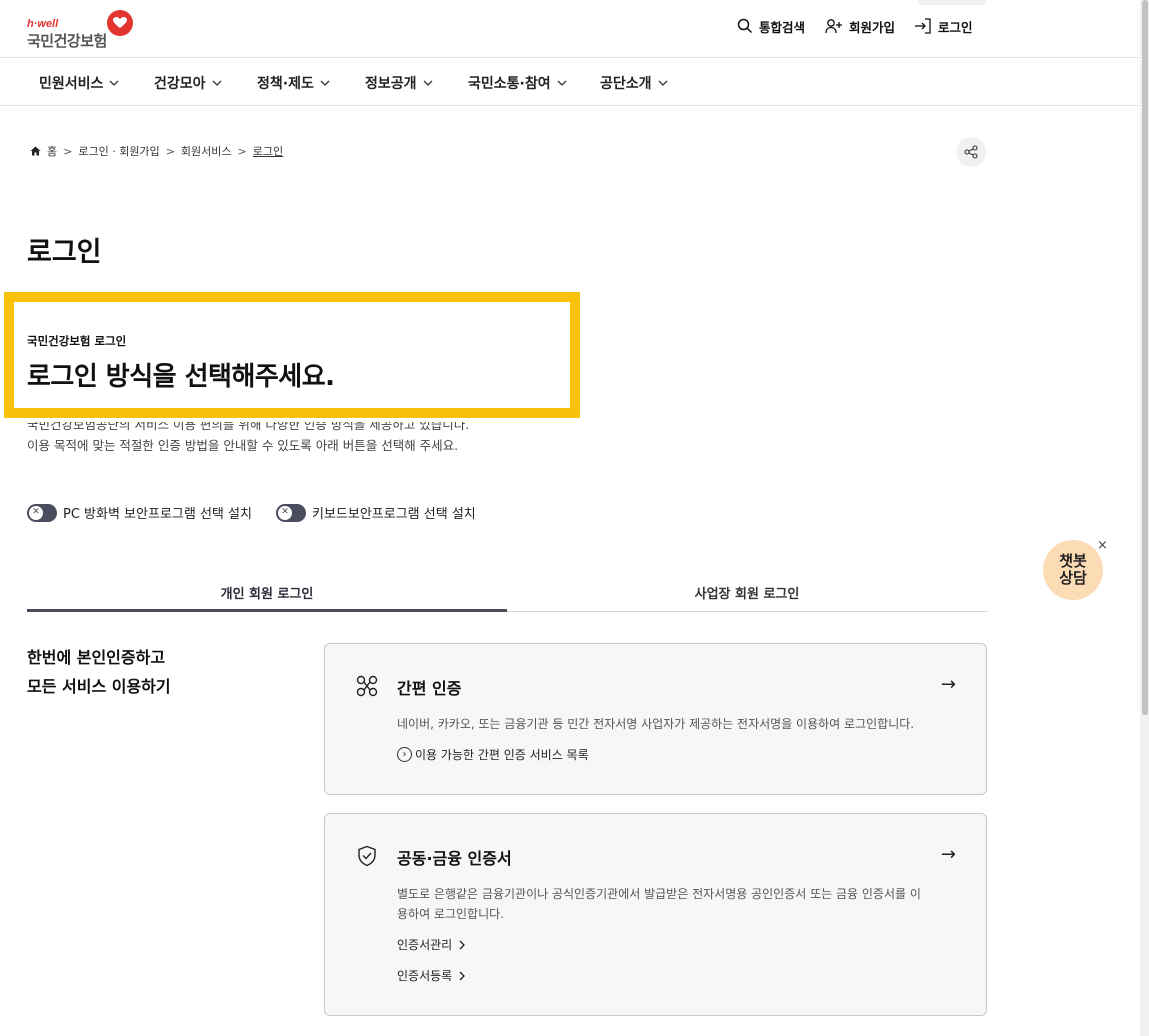 The height and width of the screenshot is (1036, 1149). Describe the element at coordinates (509, 84) in the screenshot. I see `nav-item-label: 국민소통·참여` at that location.